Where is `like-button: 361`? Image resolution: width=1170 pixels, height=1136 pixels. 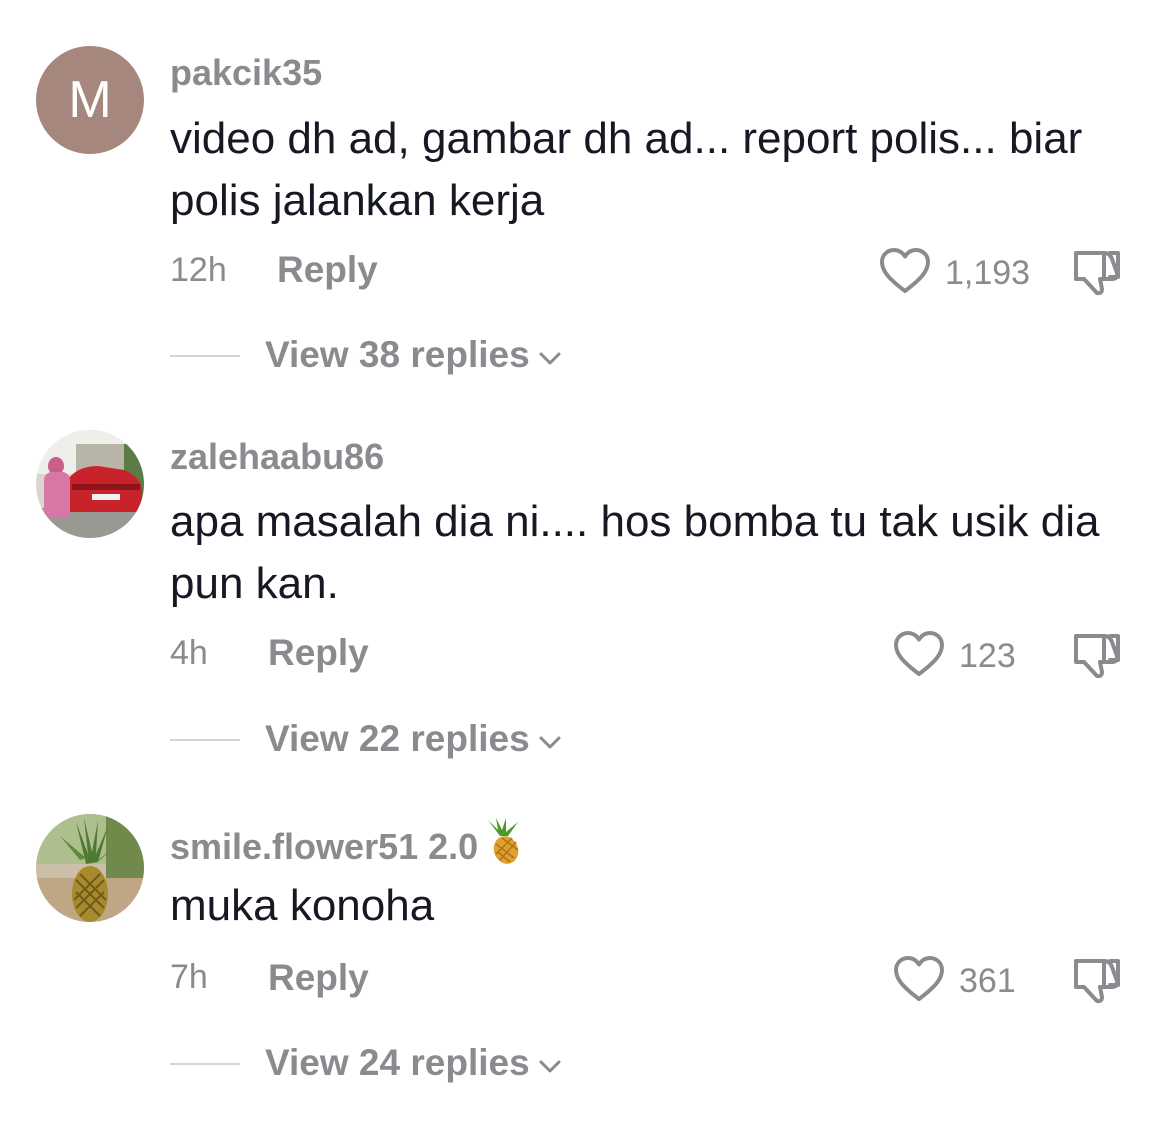
like-button: 361 is located at coordinates (954, 981).